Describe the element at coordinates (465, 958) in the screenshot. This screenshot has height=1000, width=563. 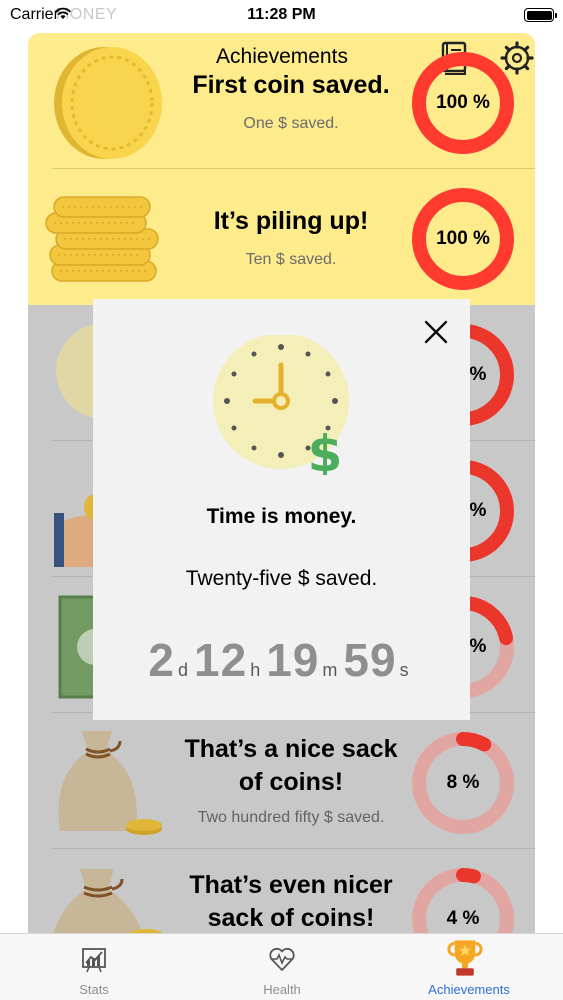
I see `trophy-icon` at that location.